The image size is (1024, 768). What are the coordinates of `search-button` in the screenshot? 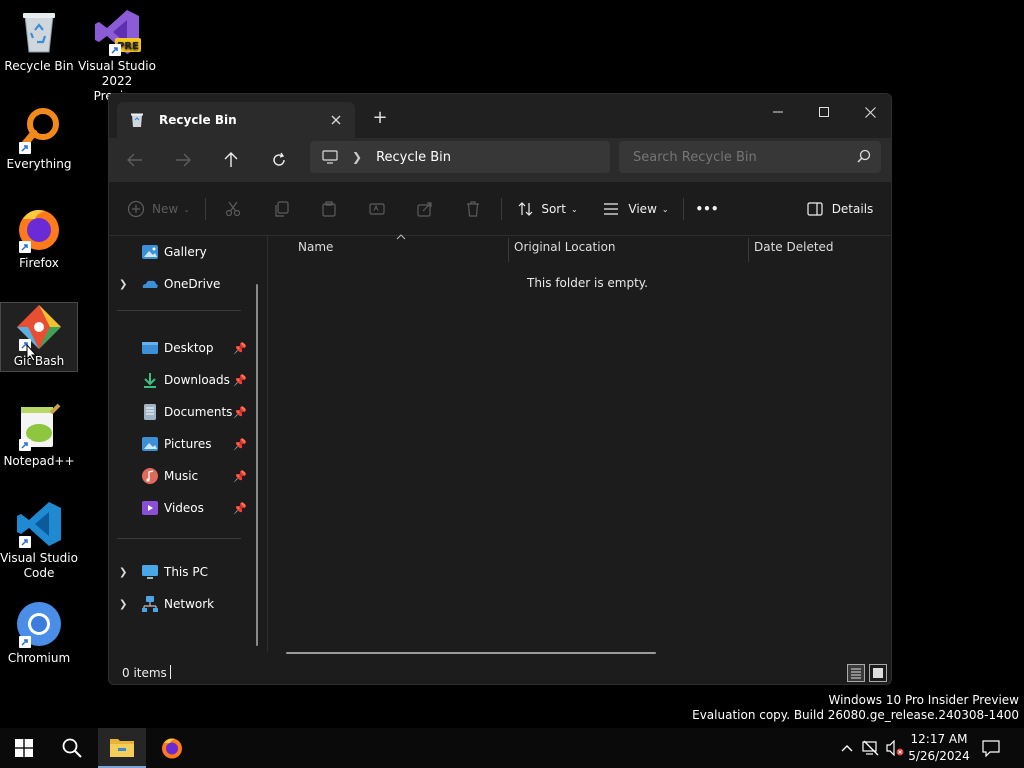 It's located at (72, 748).